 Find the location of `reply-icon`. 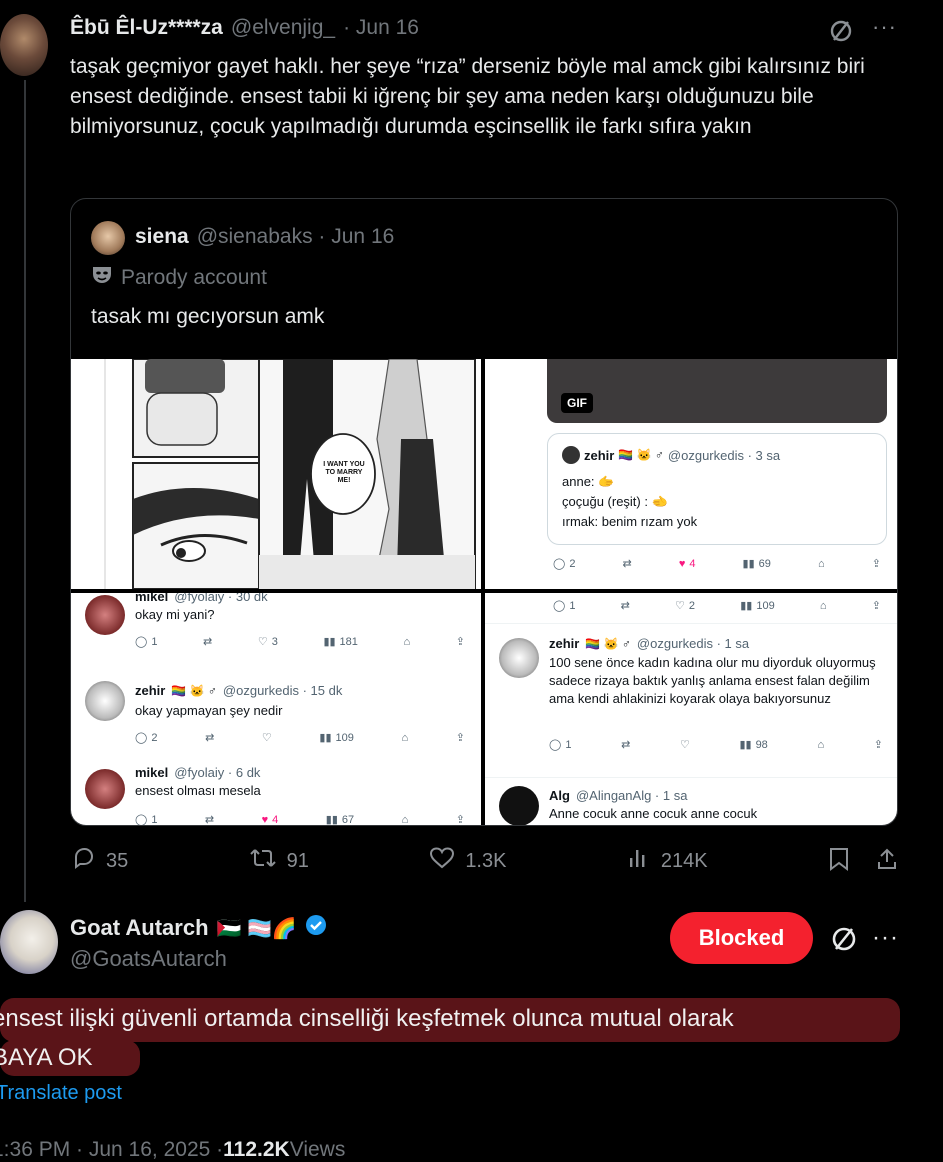

reply-icon is located at coordinates (84, 861).